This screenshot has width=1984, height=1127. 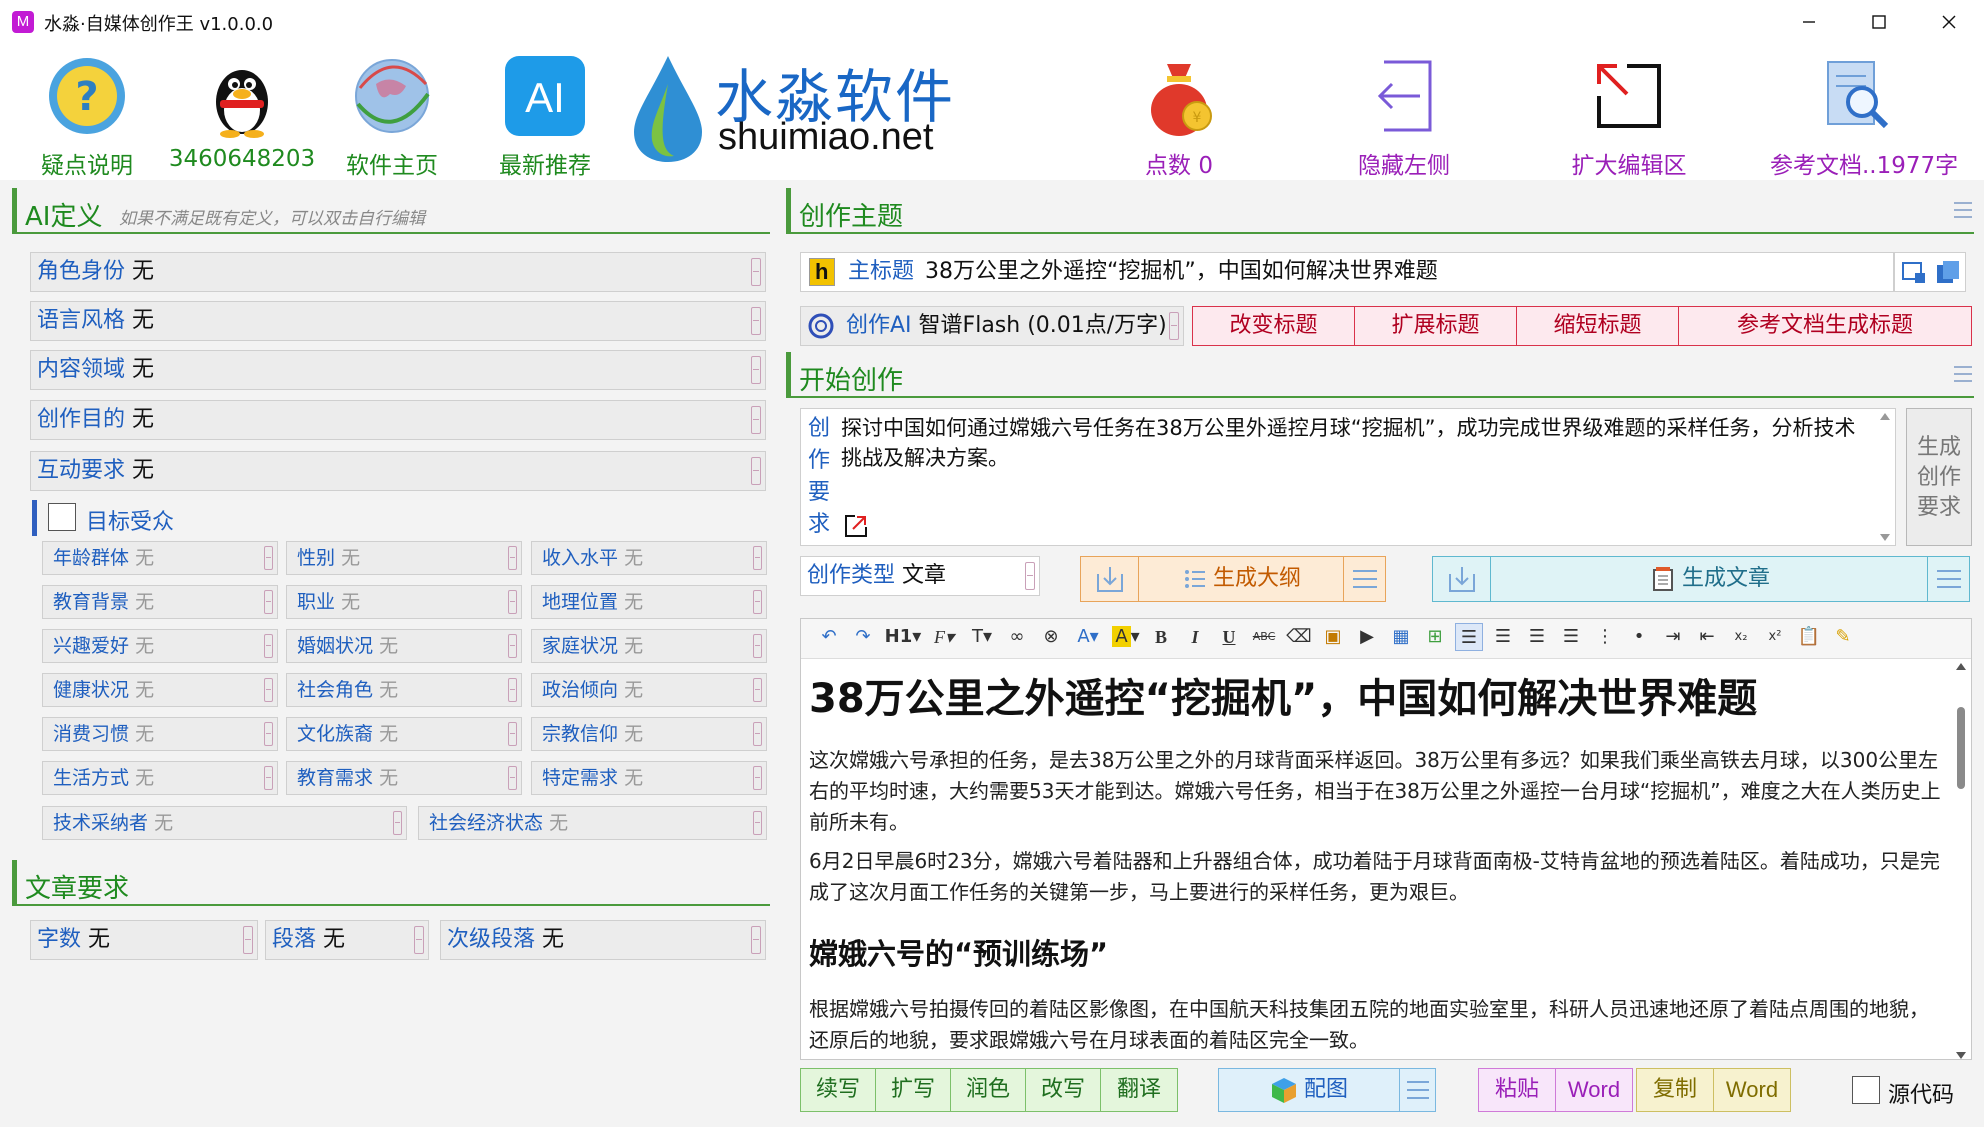 What do you see at coordinates (1594, 1090) in the screenshot?
I see `paste-word-button: Word` at bounding box center [1594, 1090].